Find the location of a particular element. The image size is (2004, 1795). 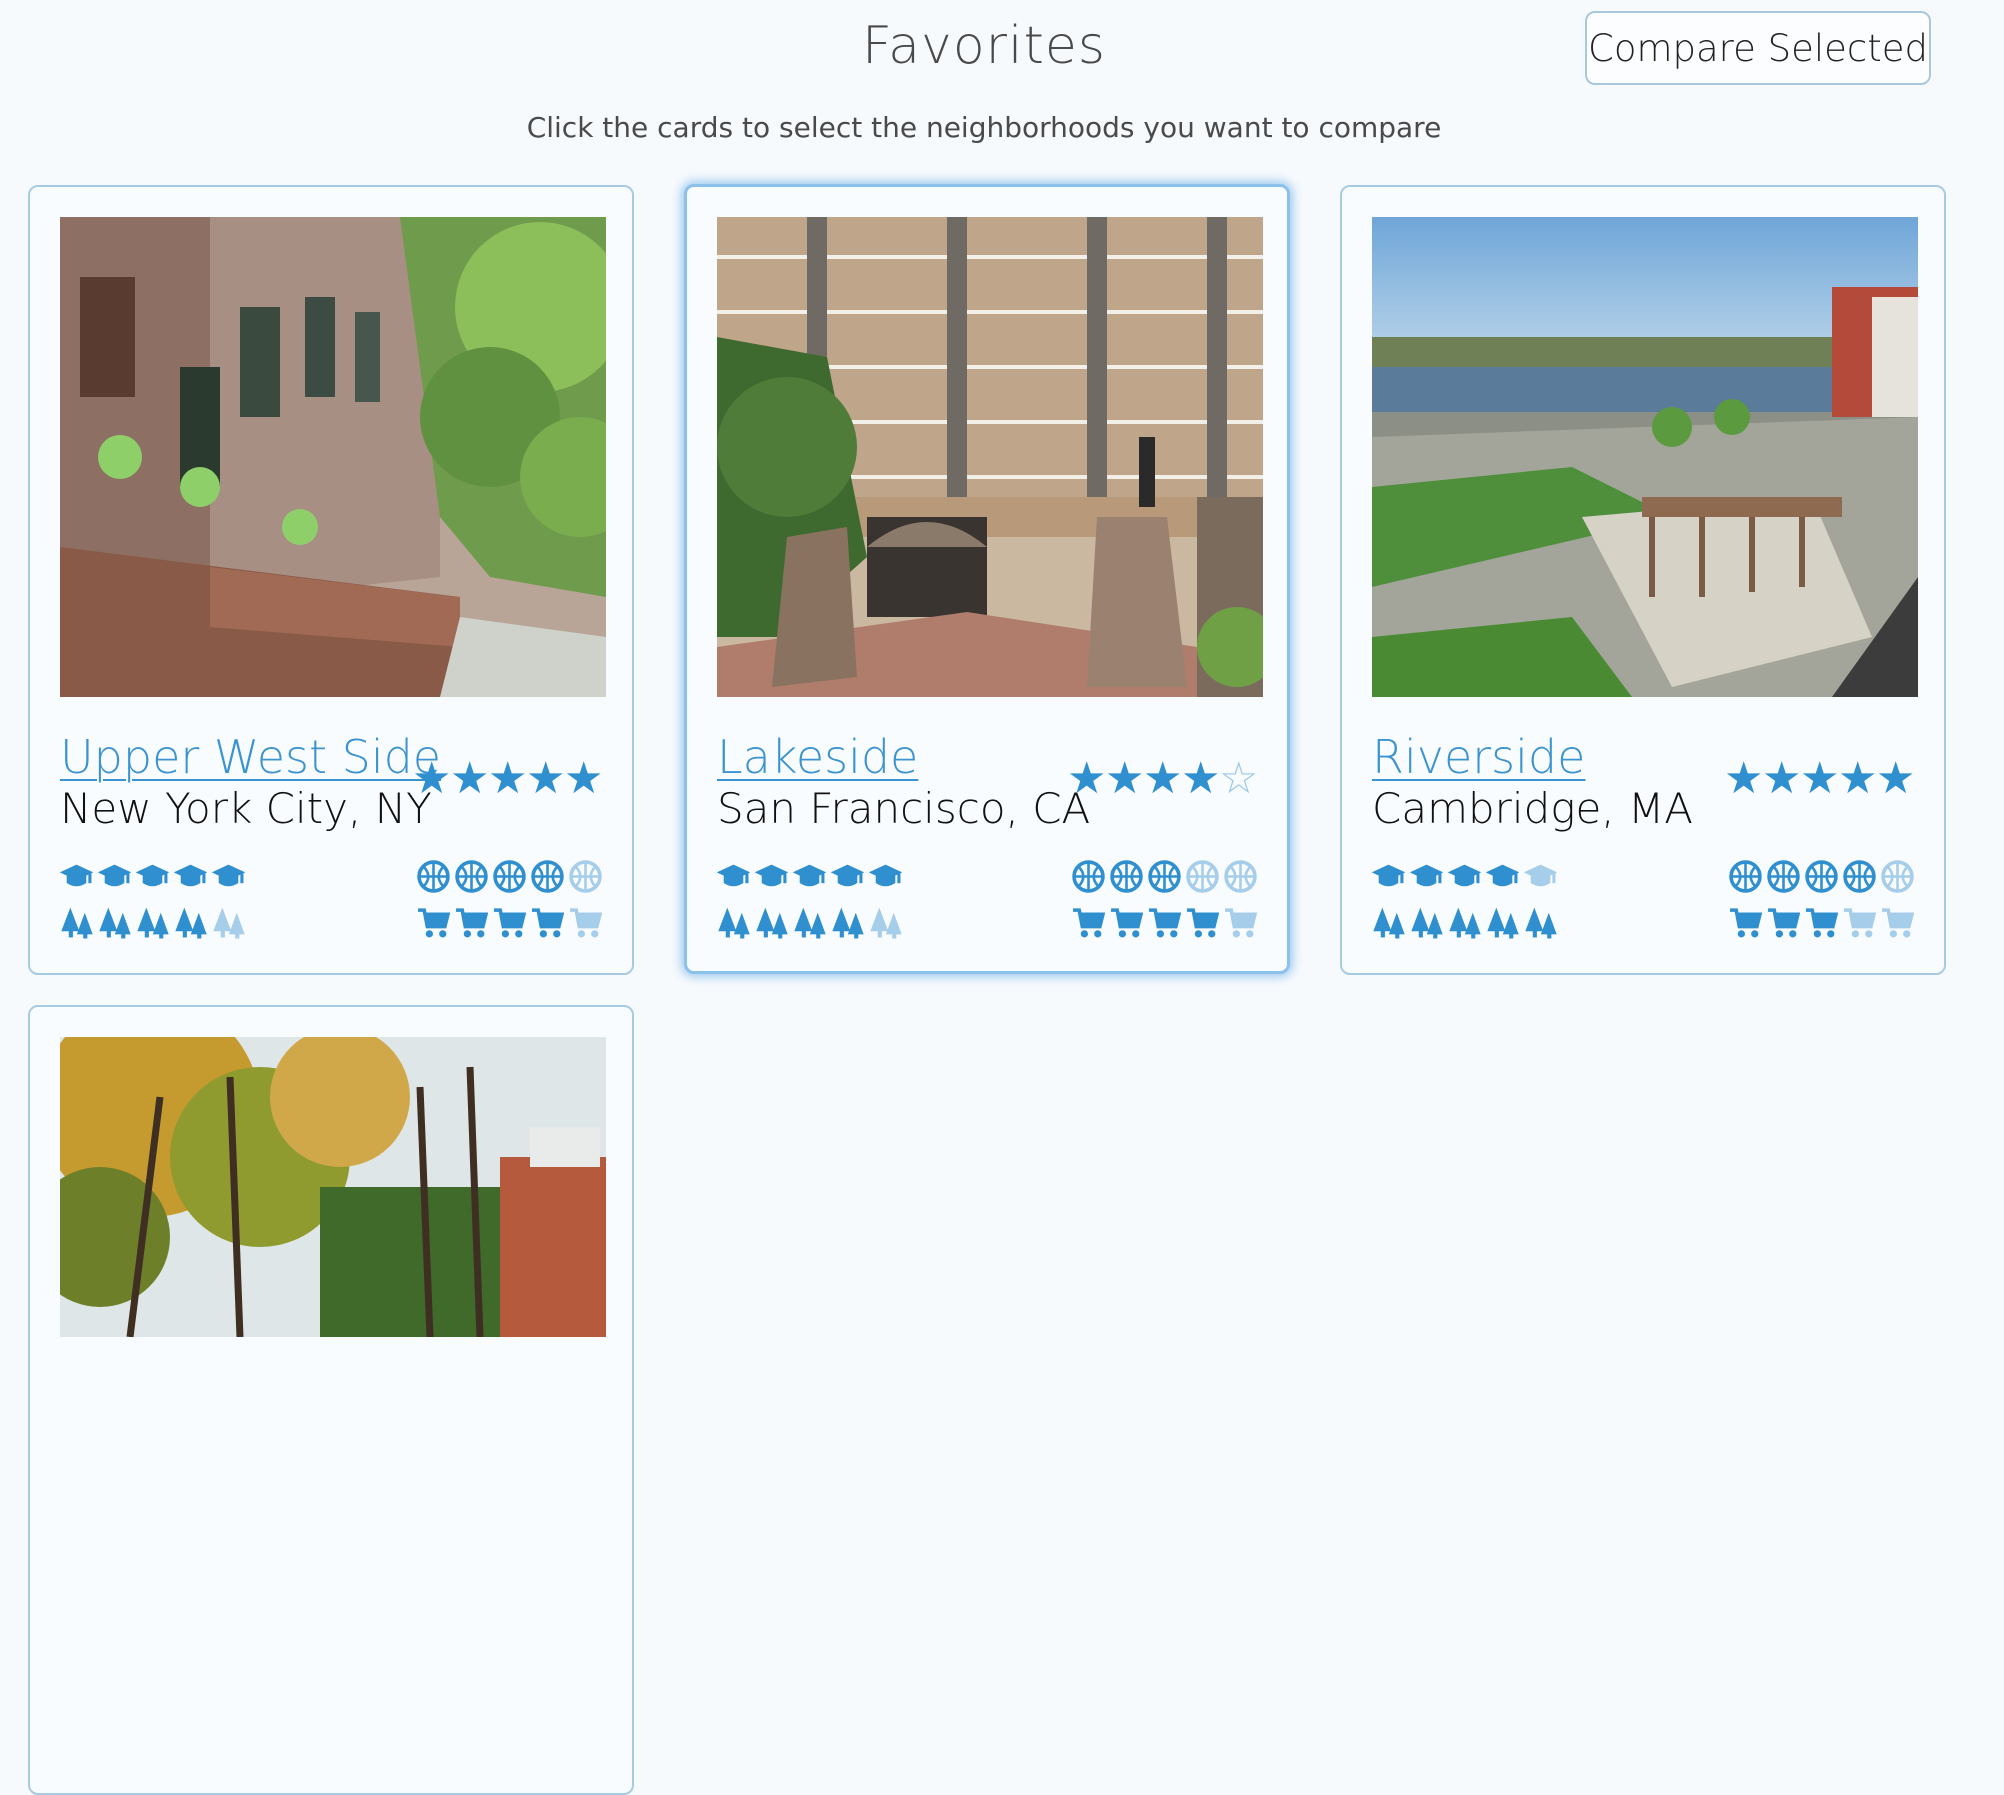

neighborhood-city: Cambridge, MA is located at coordinates (1532, 808).